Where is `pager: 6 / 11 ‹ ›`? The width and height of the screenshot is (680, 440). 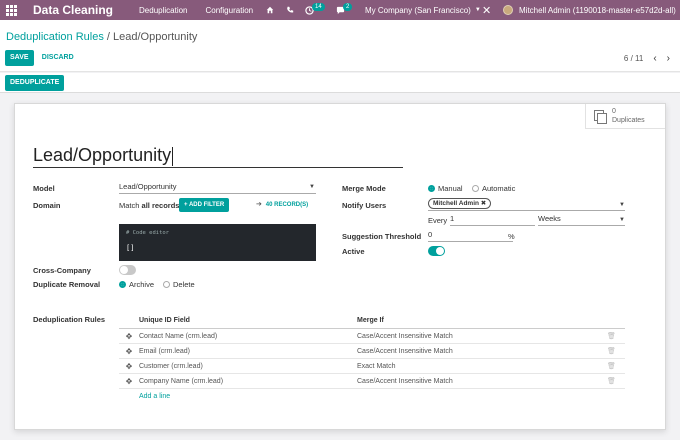
pager: 6 / 11 ‹ › is located at coordinates (647, 58).